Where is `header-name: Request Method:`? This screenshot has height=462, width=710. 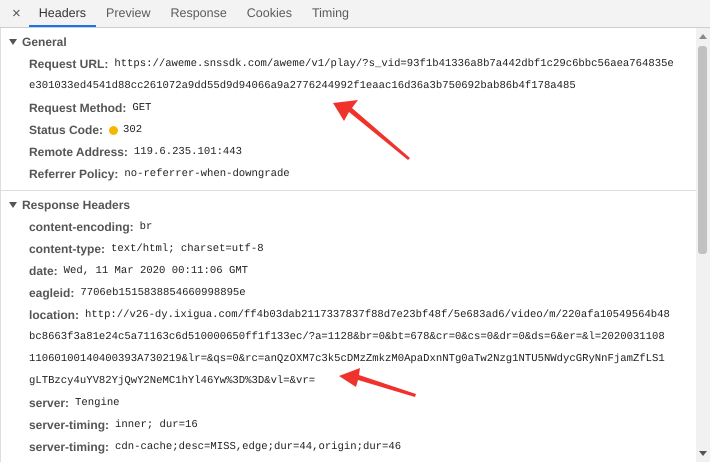
header-name: Request Method: is located at coordinates (77, 108).